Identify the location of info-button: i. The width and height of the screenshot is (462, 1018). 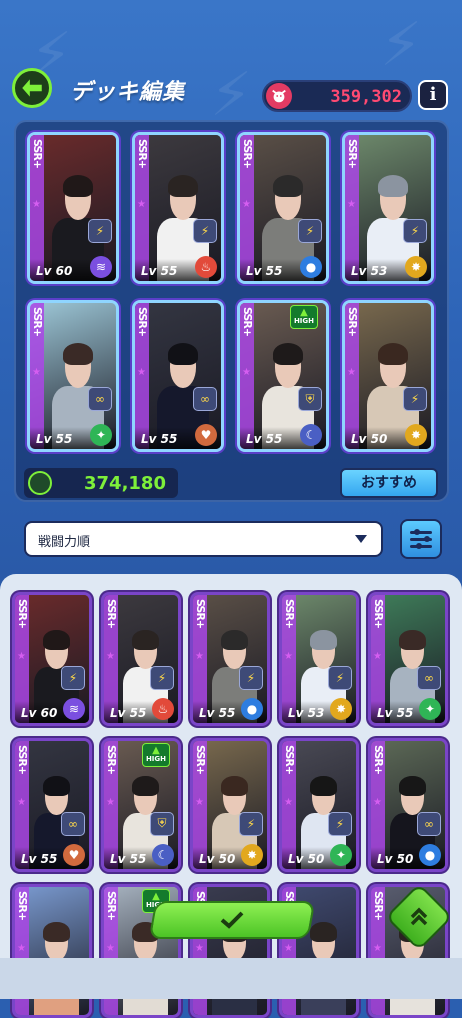
(433, 95).